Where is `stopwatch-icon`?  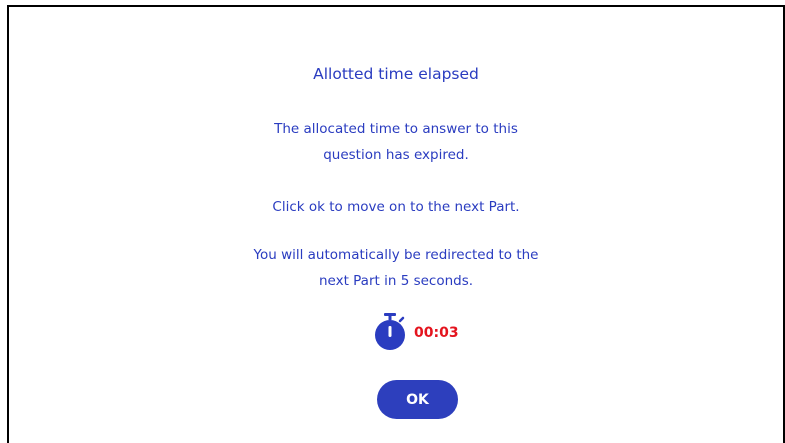
stopwatch-icon is located at coordinates (391, 332).